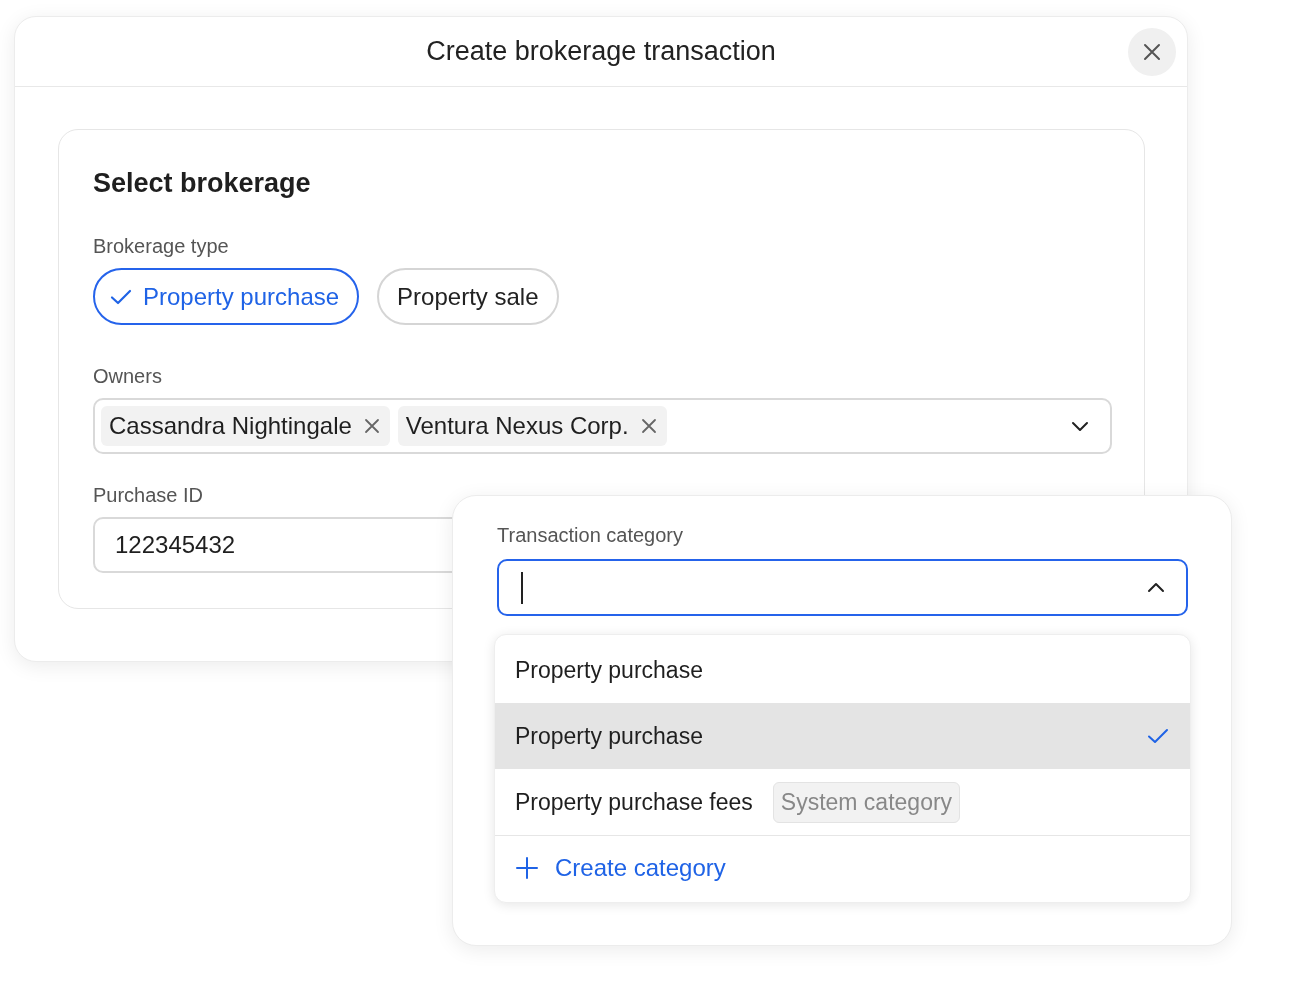 Image resolution: width=1316 pixels, height=1000 pixels. I want to click on text-cursor, so click(522, 587).